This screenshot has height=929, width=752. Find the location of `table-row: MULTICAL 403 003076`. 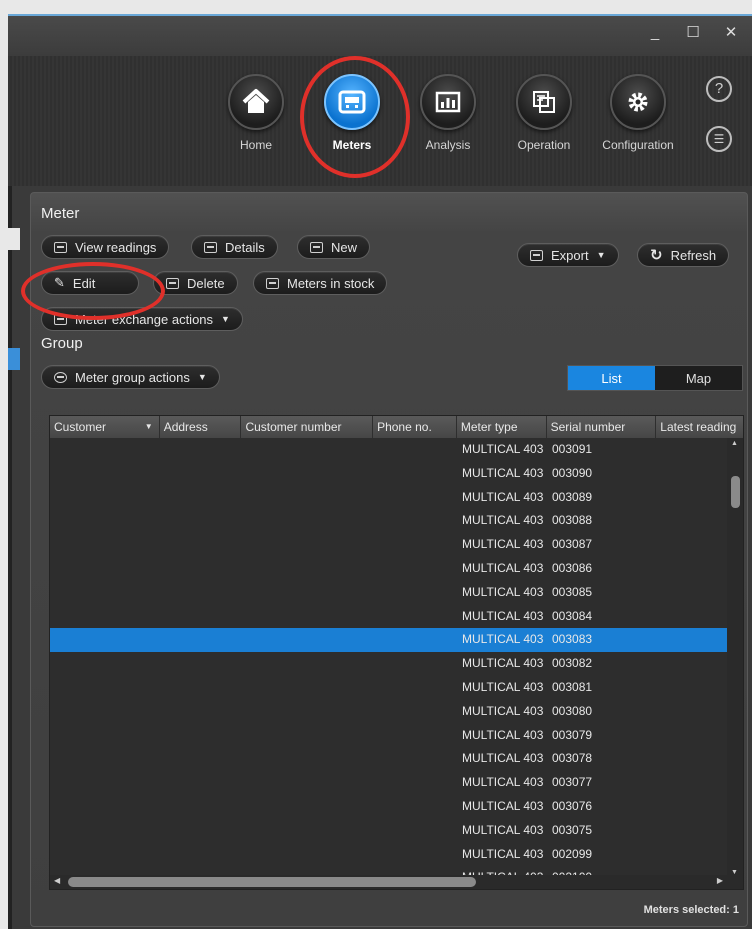

table-row: MULTICAL 403 003076 is located at coordinates (388, 807).